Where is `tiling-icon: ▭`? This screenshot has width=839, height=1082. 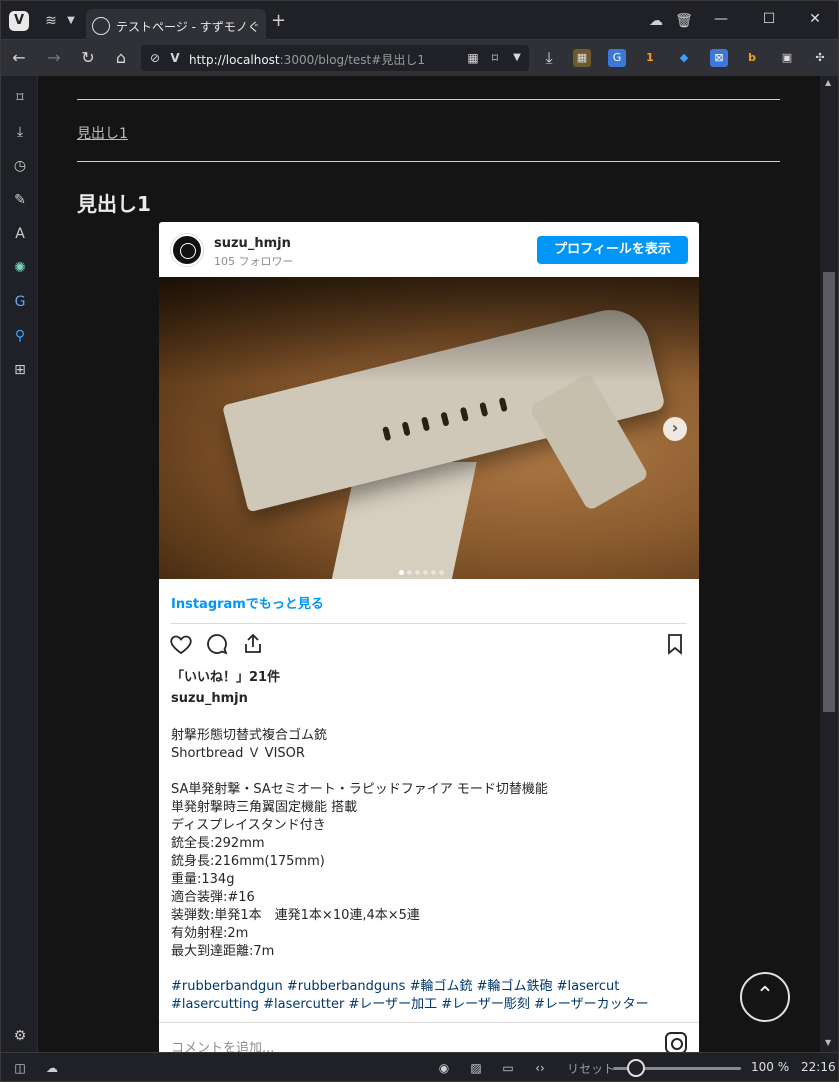
tiling-icon: ▭ is located at coordinates (508, 1068).